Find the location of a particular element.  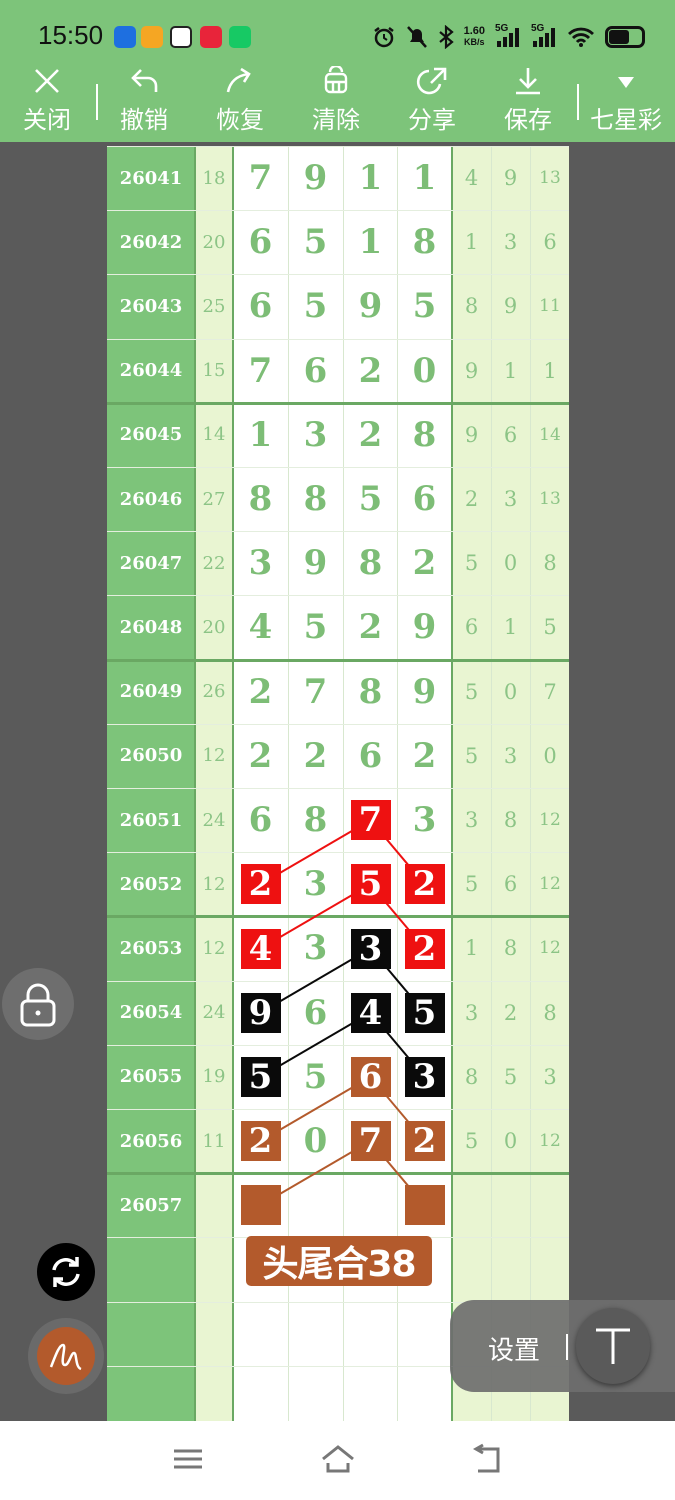

sync-button is located at coordinates (66, 1272).